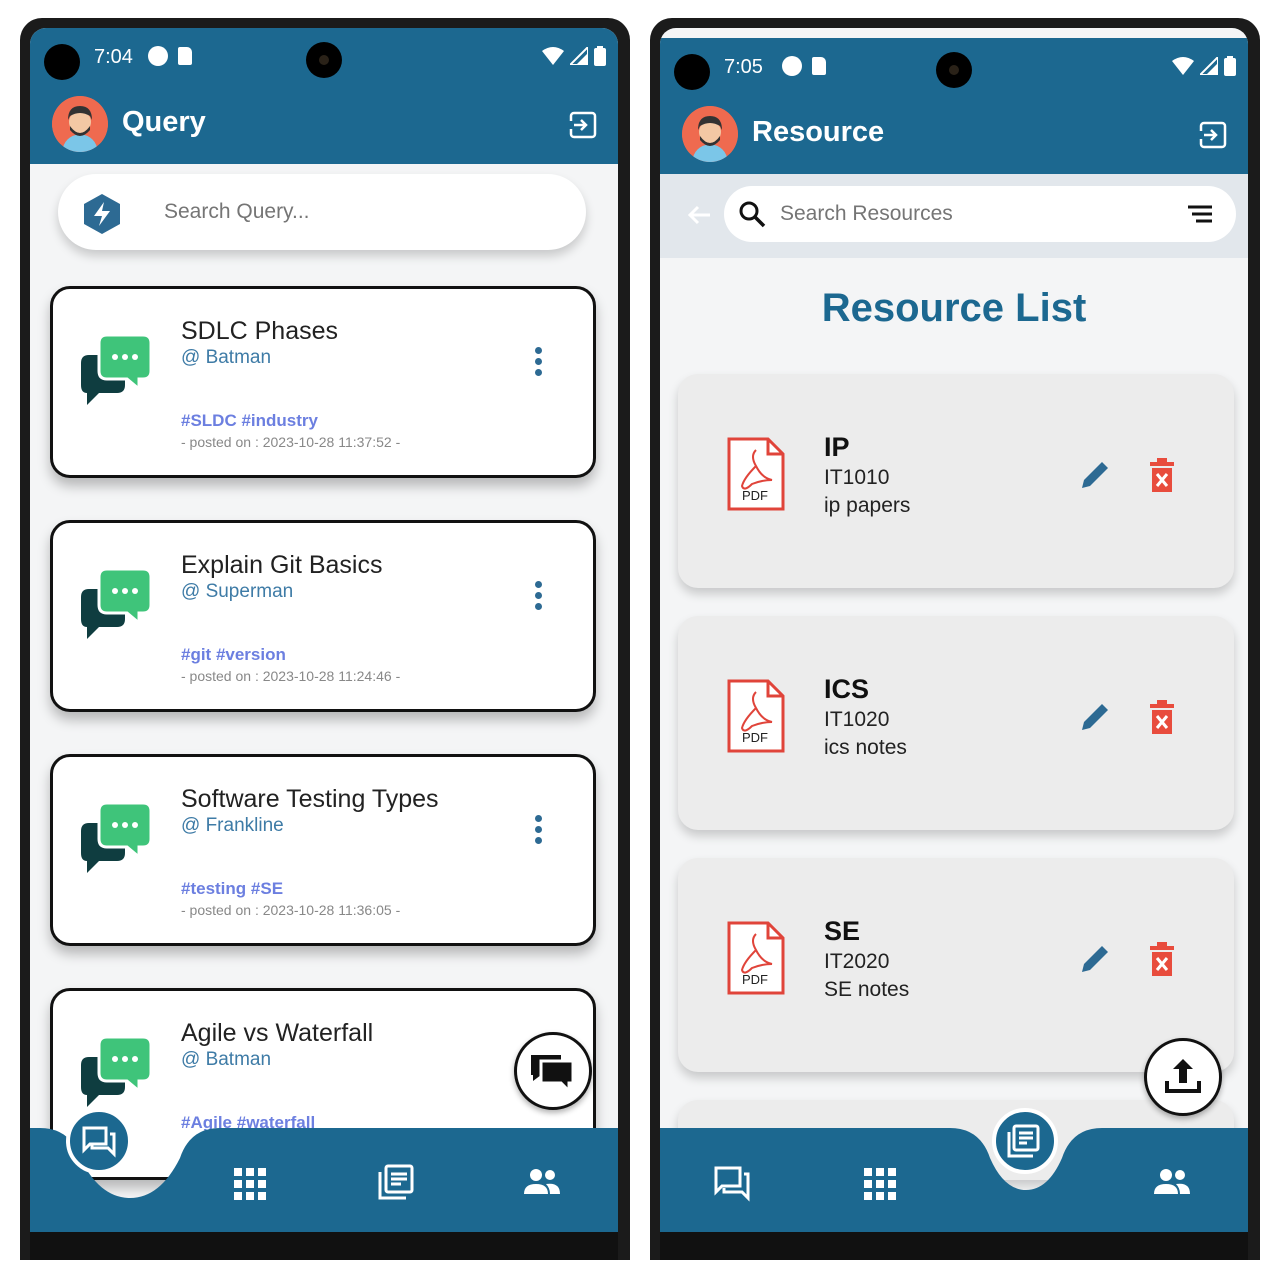 The height and width of the screenshot is (1280, 1280). Describe the element at coordinates (324, 124) in the screenshot. I see `app-bar: Query` at that location.